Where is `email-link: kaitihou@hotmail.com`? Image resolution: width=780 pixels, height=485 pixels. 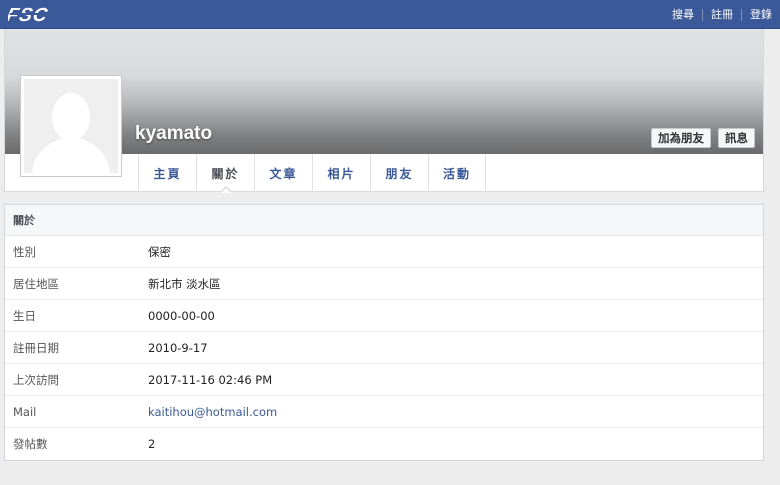 email-link: kaitihou@hotmail.com is located at coordinates (212, 412).